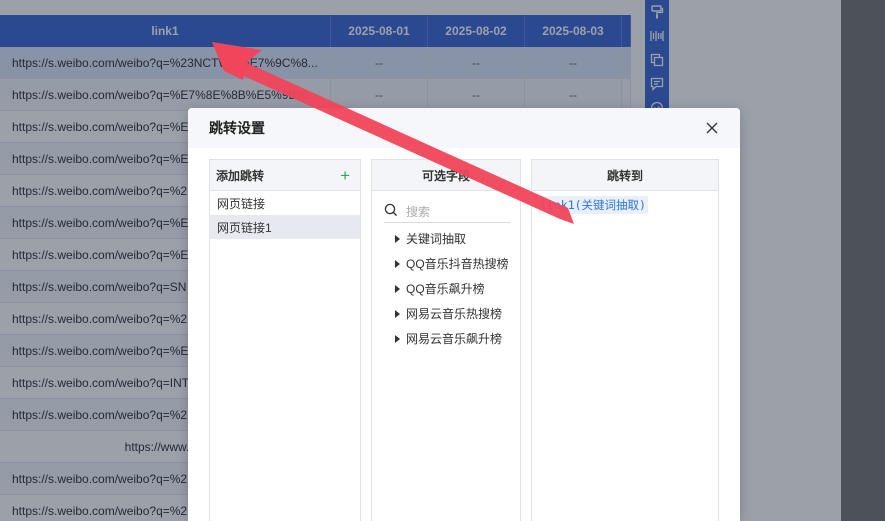  Describe the element at coordinates (285, 340) in the screenshot. I see `add-jump-panel: 添加跳转 + 网页链接 网页链接1` at that location.